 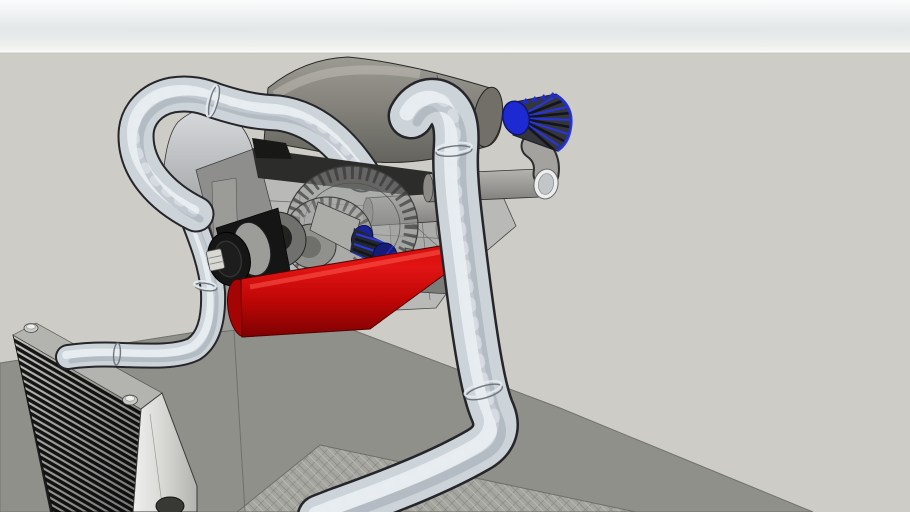 I want to click on radiator-inlet-bung, so click(x=31, y=328).